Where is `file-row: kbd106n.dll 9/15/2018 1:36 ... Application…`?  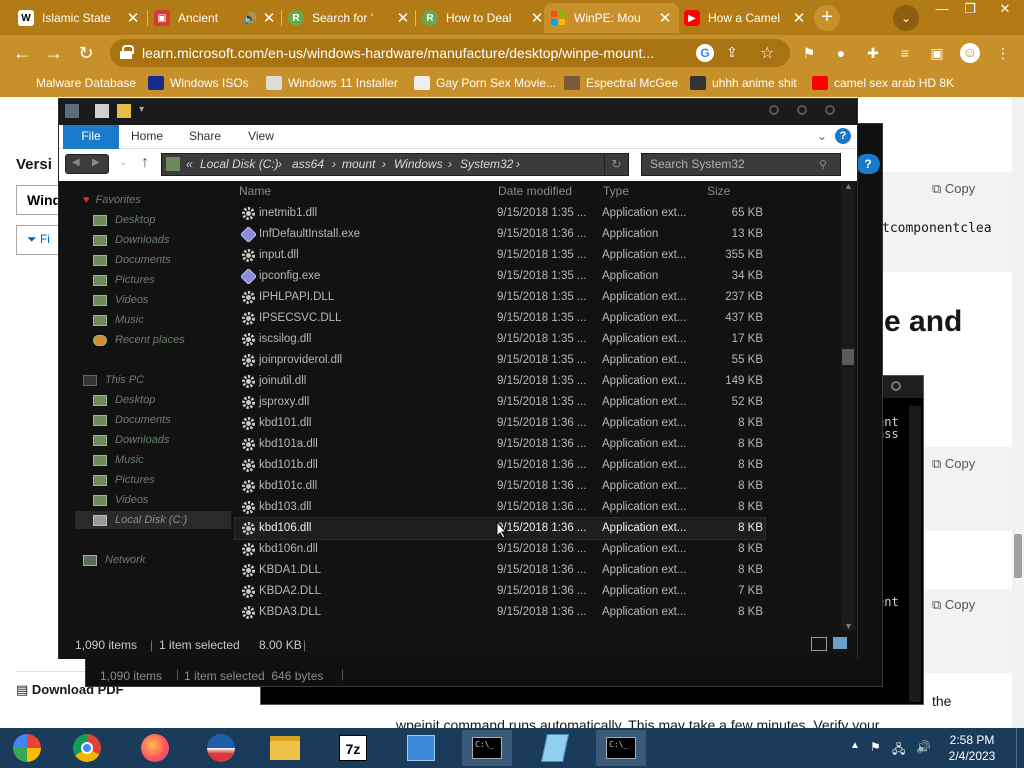 file-row: kbd106n.dll 9/15/2018 1:36 ... Application… is located at coordinates (500, 549).